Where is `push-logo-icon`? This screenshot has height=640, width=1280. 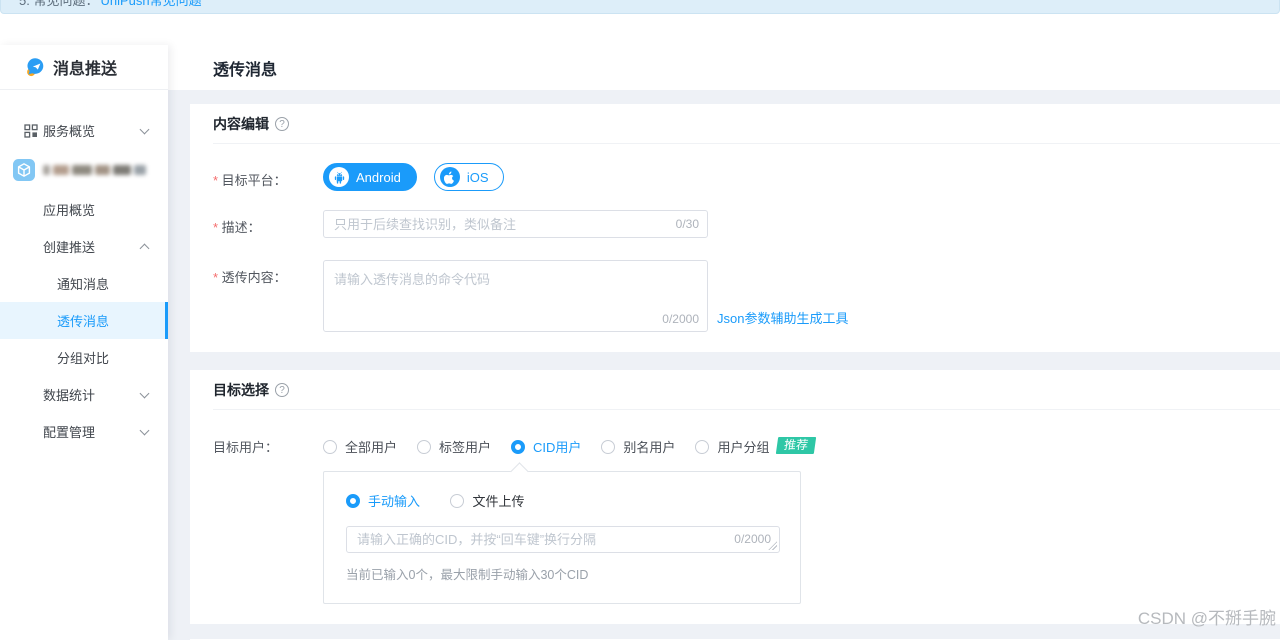
push-logo-icon is located at coordinates (36, 67).